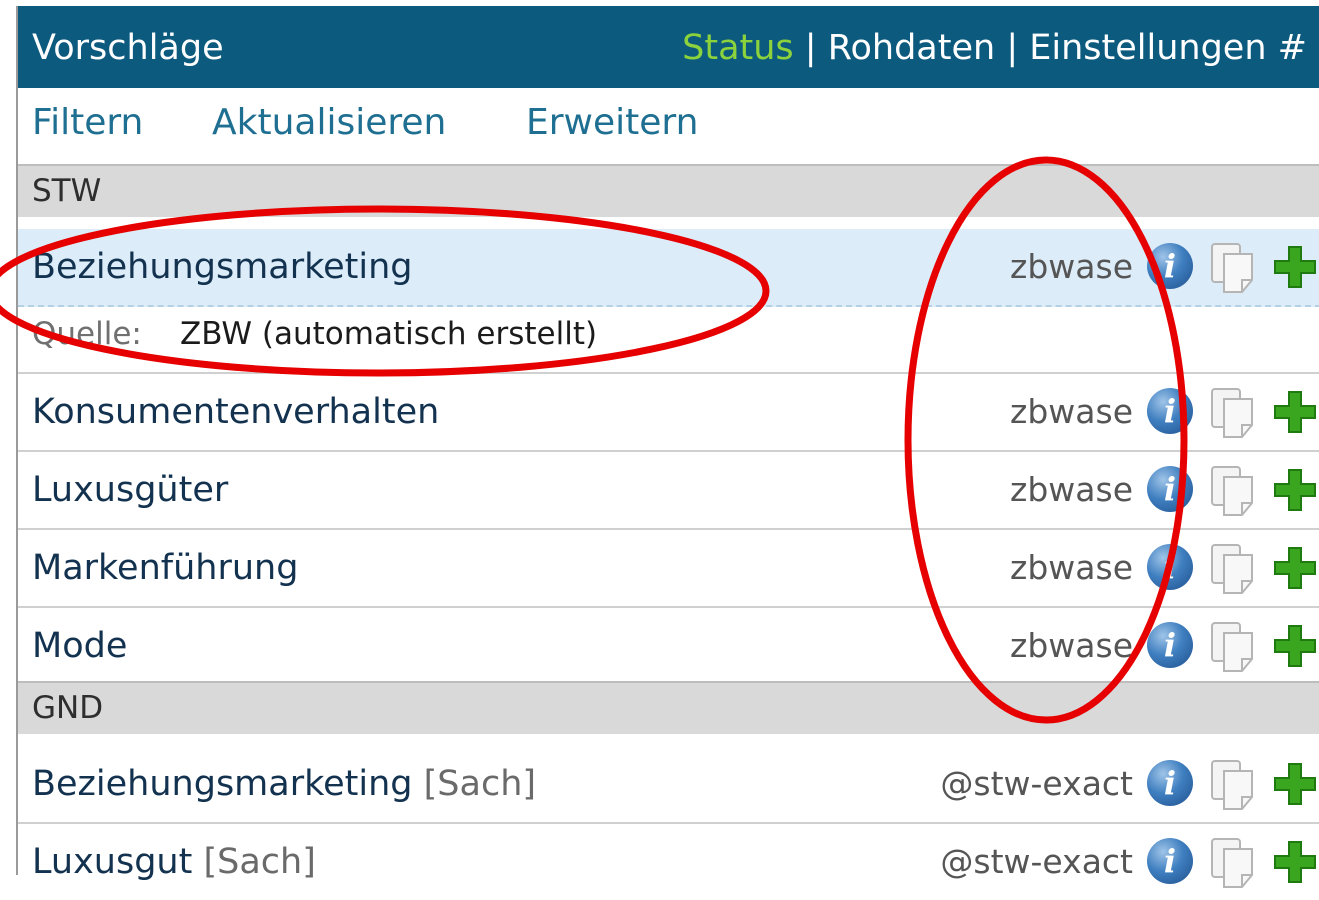 Image resolution: width=1319 pixels, height=900 pixels. Describe the element at coordinates (668, 707) in the screenshot. I see `group-header-gnd: GND` at that location.